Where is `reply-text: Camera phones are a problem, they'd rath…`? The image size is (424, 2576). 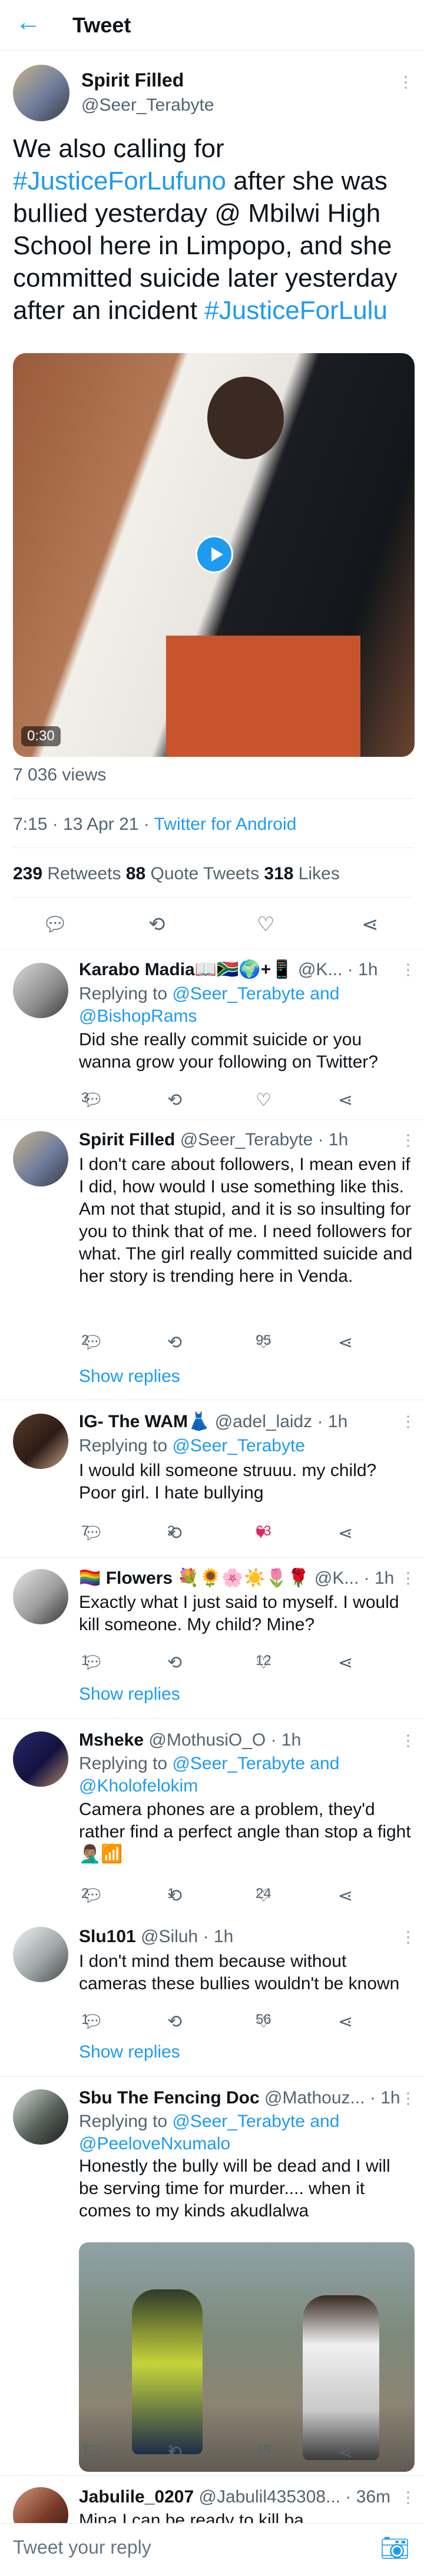
reply-text: Camera phones are a problem, they'd rath… is located at coordinates (245, 1832).